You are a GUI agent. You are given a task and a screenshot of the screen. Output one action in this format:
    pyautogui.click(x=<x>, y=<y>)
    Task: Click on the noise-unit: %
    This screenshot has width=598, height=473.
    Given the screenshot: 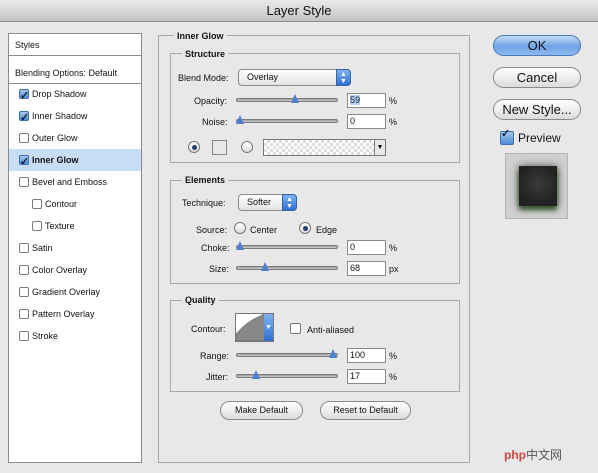 What is the action you would take?
    pyautogui.click(x=393, y=122)
    